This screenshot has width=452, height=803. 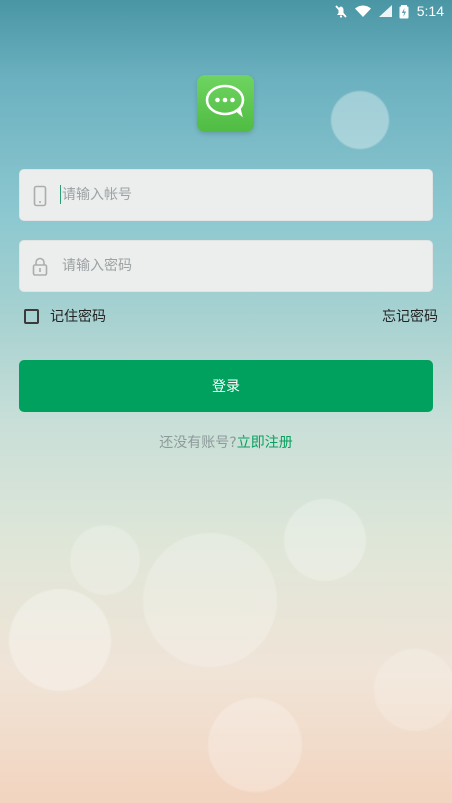 What do you see at coordinates (198, 443) in the screenshot?
I see `register-question: 还没有账号?` at bounding box center [198, 443].